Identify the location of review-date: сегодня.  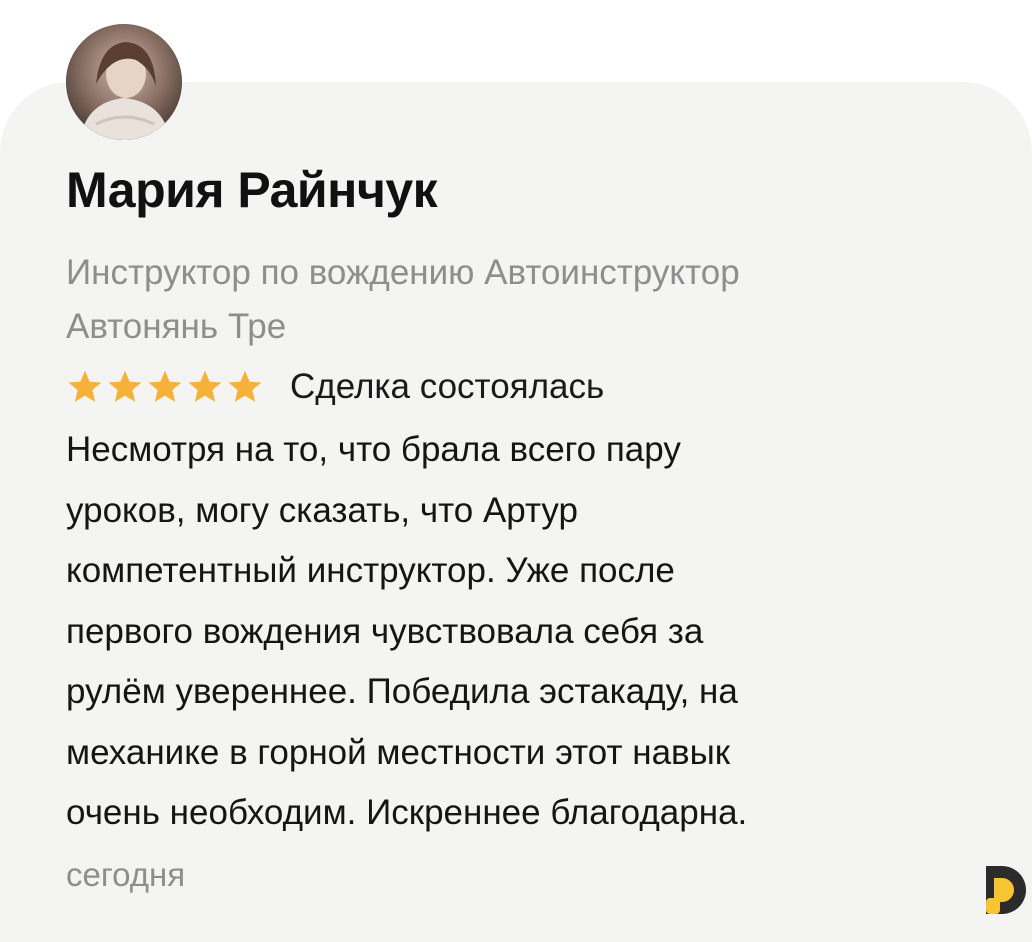
(126, 874).